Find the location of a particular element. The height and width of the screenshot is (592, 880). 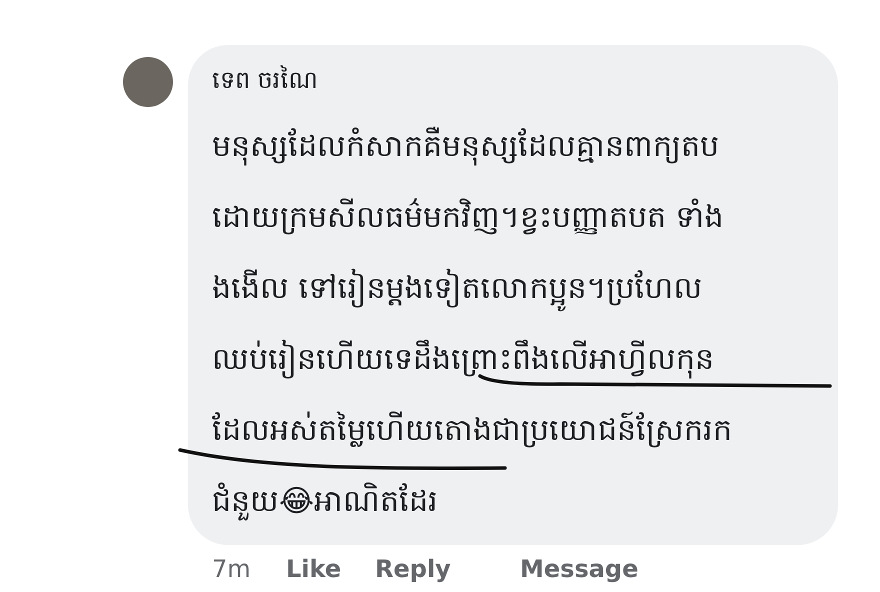

reply-link: Reply is located at coordinates (447, 569).